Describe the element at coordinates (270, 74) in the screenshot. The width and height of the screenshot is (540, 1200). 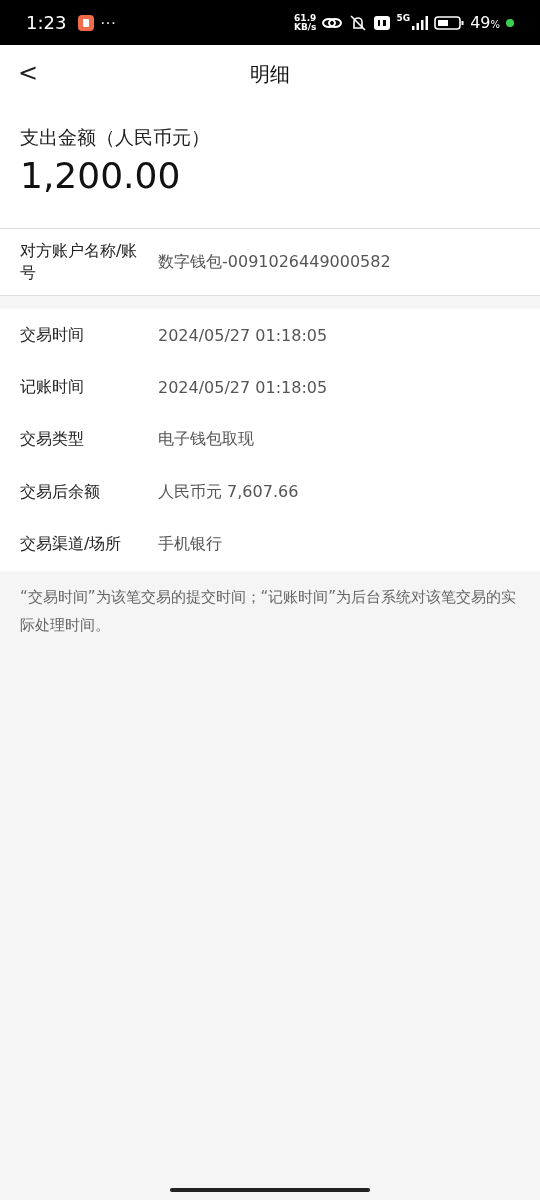
I see `page-title: 明细` at that location.